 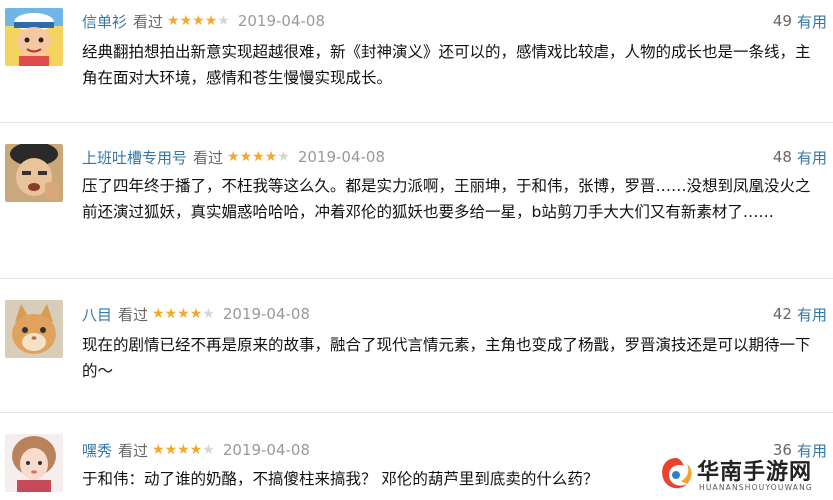 I want to click on review-username: 嘿秀, so click(x=97, y=450).